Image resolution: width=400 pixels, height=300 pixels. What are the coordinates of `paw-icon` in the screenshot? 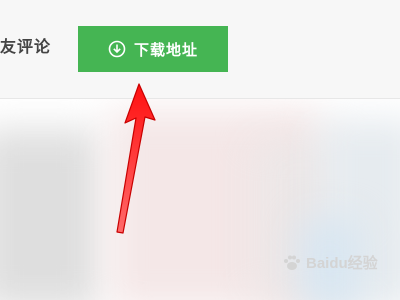 It's located at (292, 262).